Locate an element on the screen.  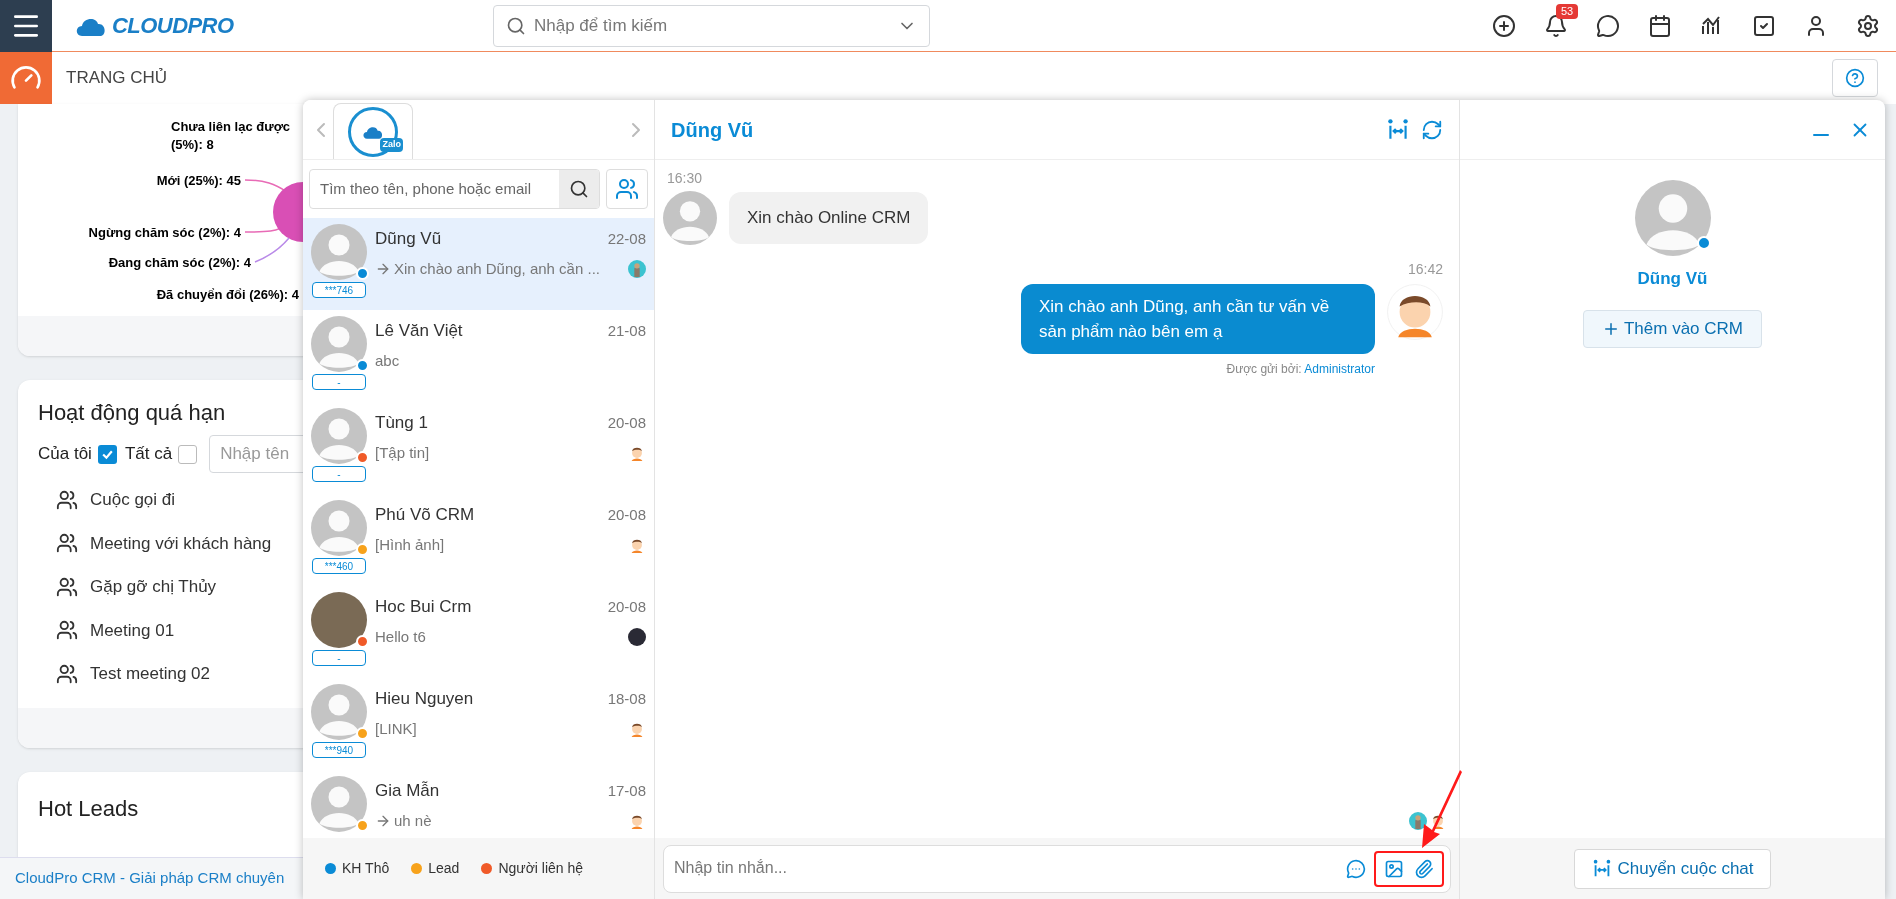
outgoing-message-bubble: Xin chào anh Dũng, anh cần tư vấn về sản phẩm nào bên em ạ is located at coordinates (1198, 319).